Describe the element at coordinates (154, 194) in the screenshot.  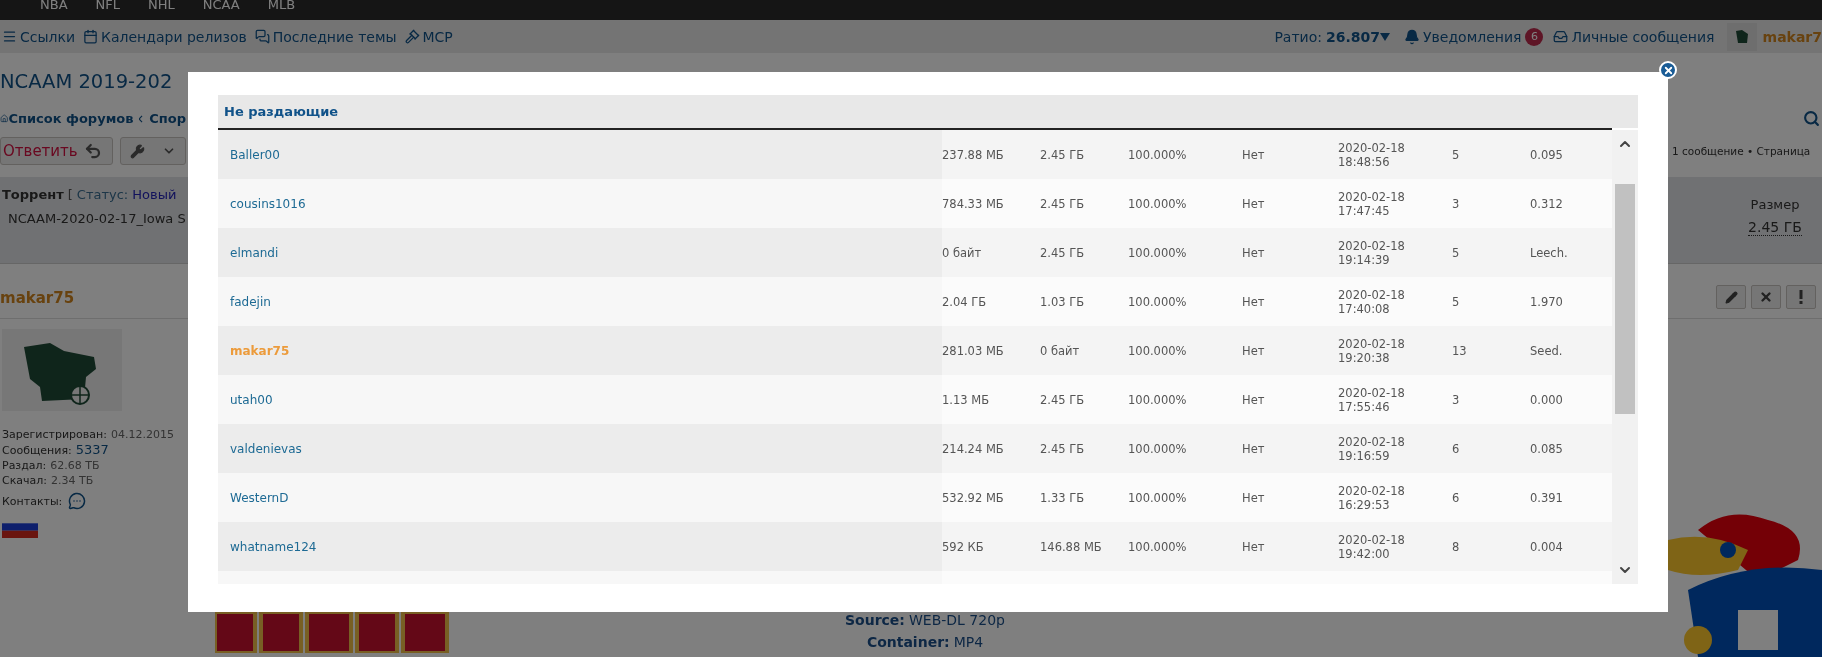
I see `status-link: Новый` at that location.